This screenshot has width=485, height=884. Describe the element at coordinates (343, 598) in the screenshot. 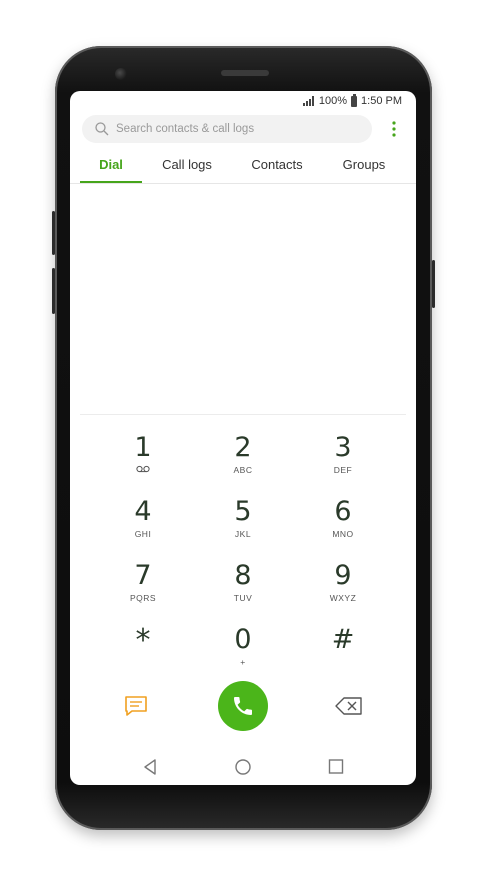

I see `key-letters: WXYZ` at that location.